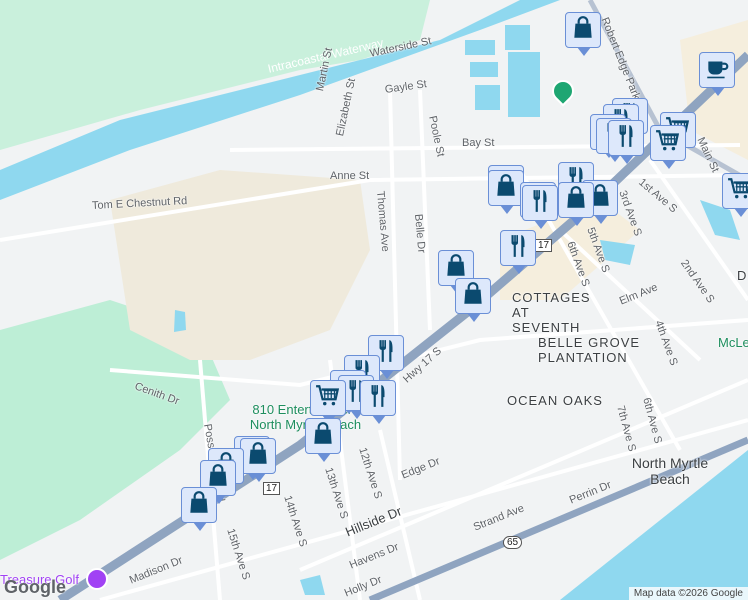 This screenshot has width=748, height=600. What do you see at coordinates (513, 542) in the screenshot?
I see `route65-shield: 65` at bounding box center [513, 542].